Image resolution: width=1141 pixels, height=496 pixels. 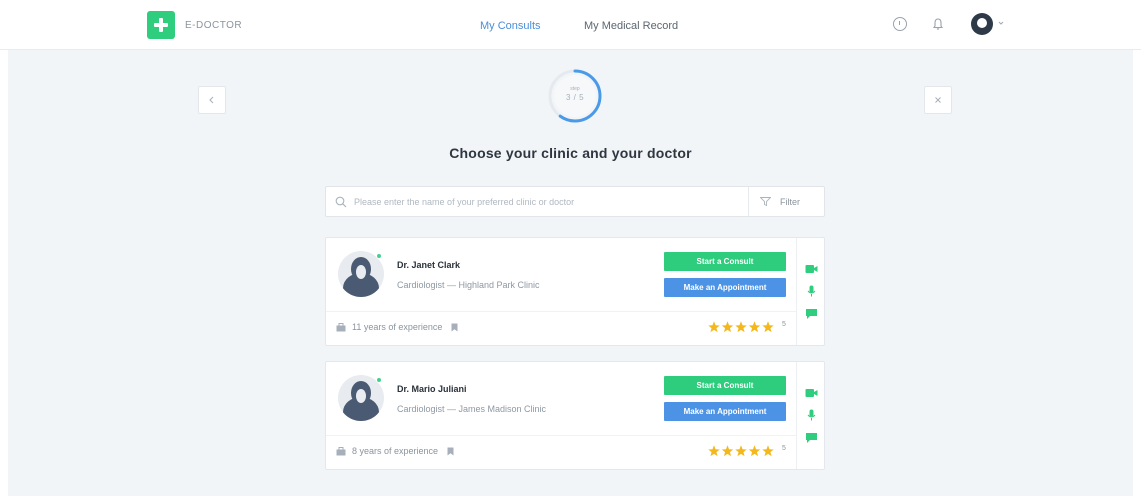 What do you see at coordinates (213, 25) in the screenshot?
I see `logo-text: E-DOCTOR` at bounding box center [213, 25].